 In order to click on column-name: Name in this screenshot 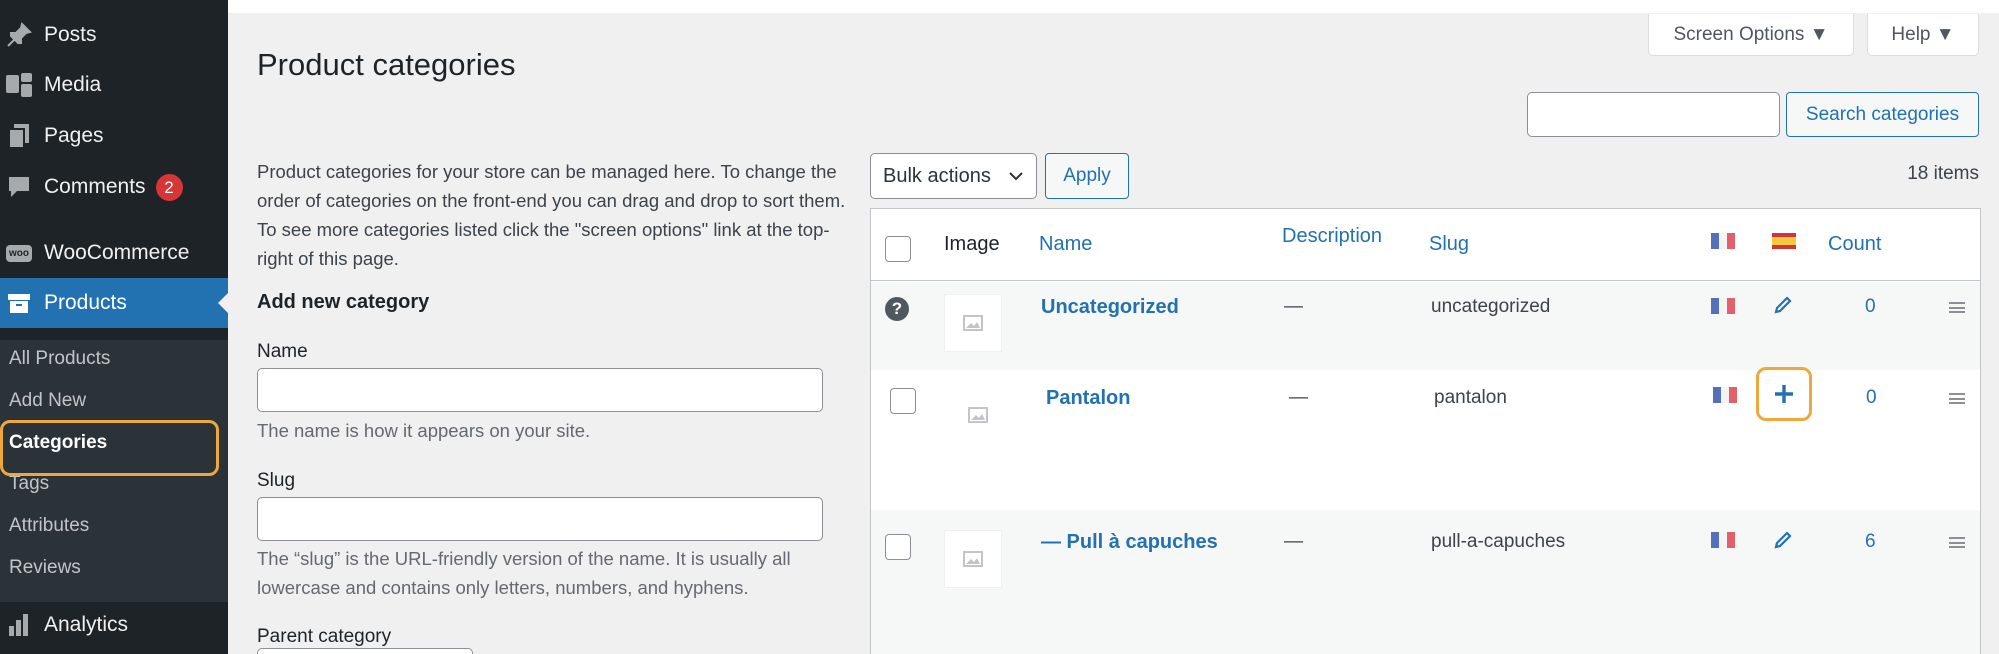, I will do `click(1065, 244)`.